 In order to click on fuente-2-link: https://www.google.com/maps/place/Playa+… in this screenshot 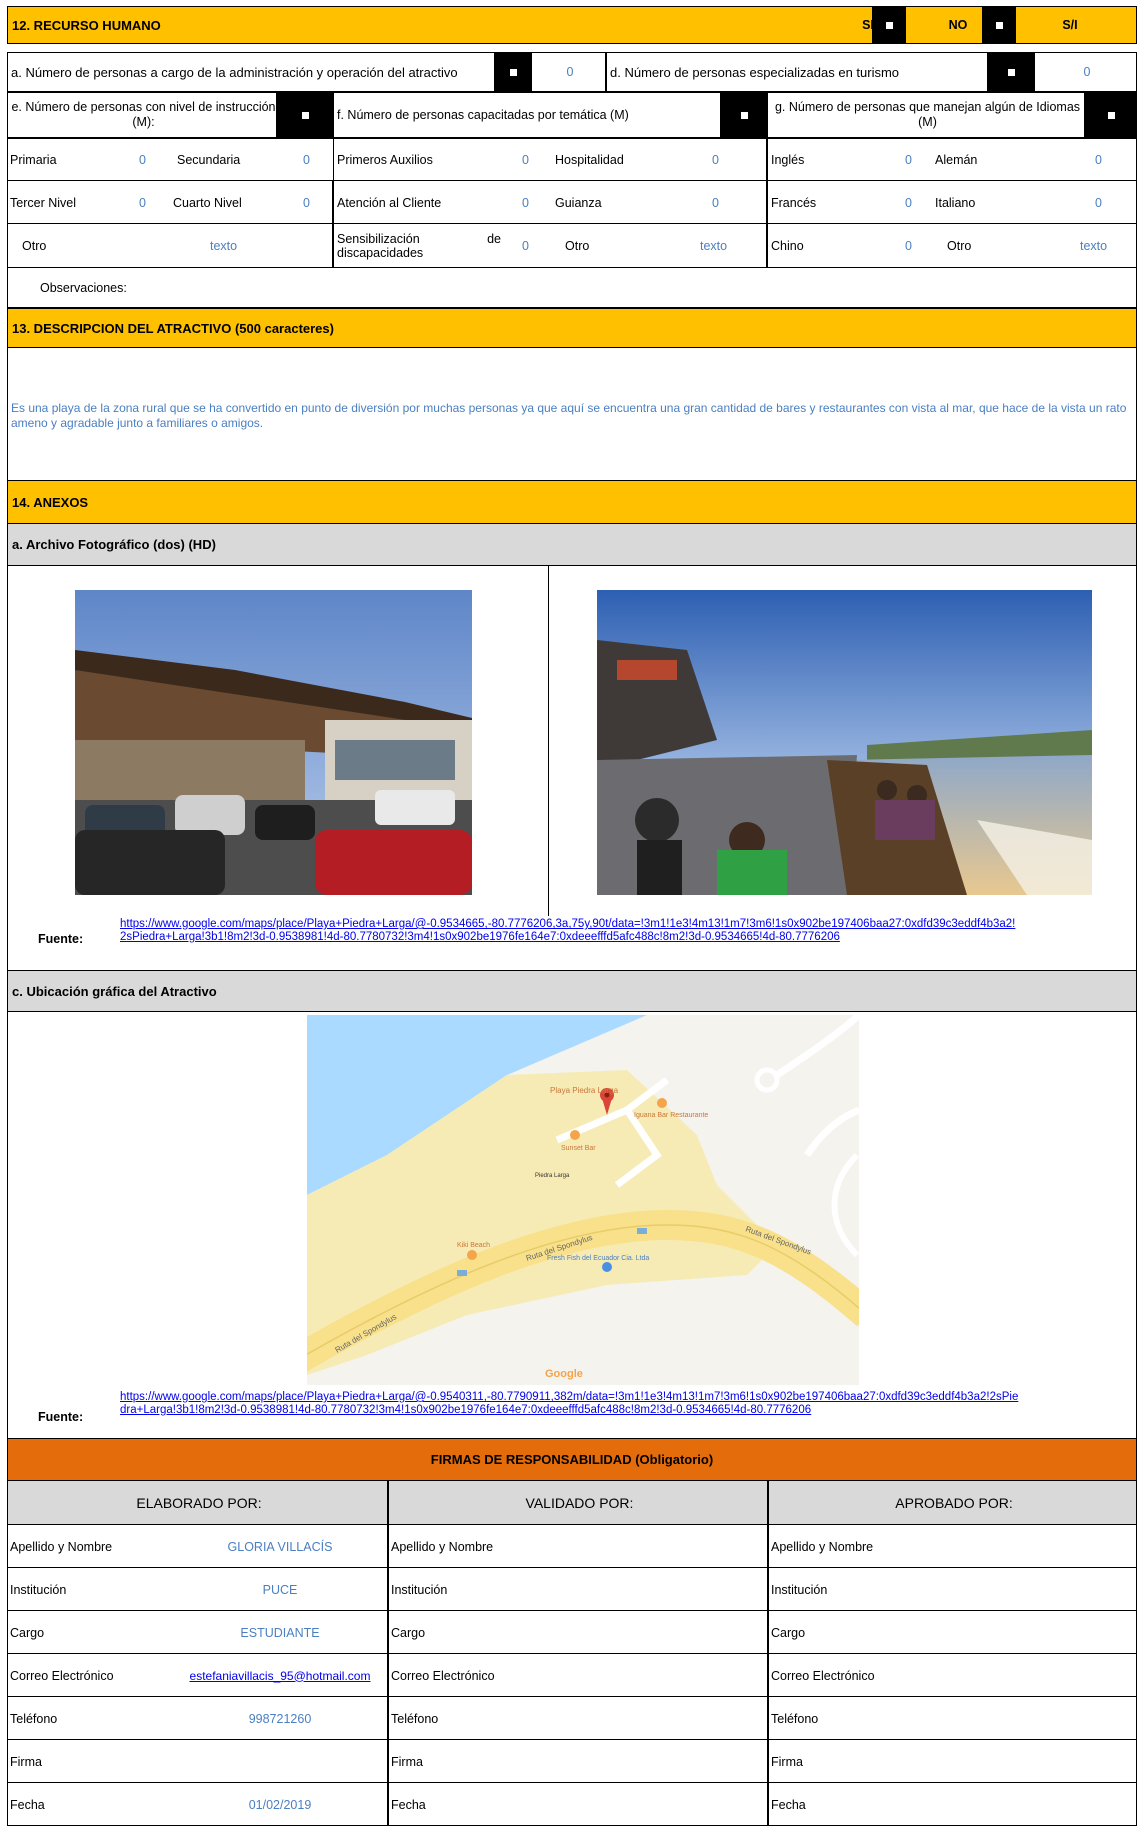, I will do `click(570, 1404)`.